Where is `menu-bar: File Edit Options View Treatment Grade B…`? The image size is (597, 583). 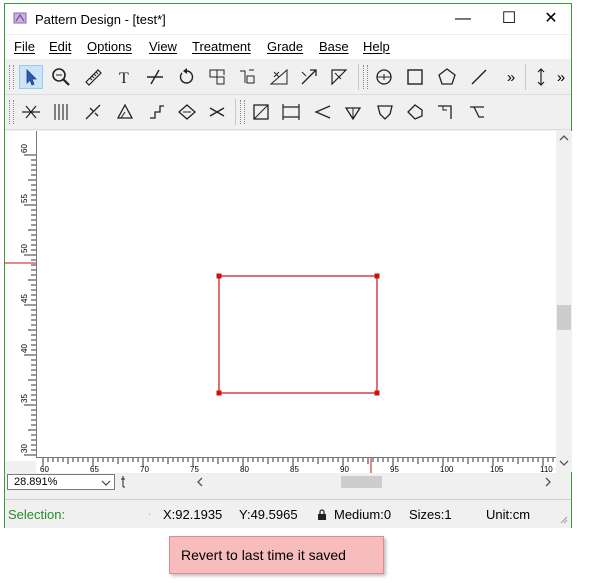 menu-bar: File Edit Options View Treatment Grade B… is located at coordinates (288, 47).